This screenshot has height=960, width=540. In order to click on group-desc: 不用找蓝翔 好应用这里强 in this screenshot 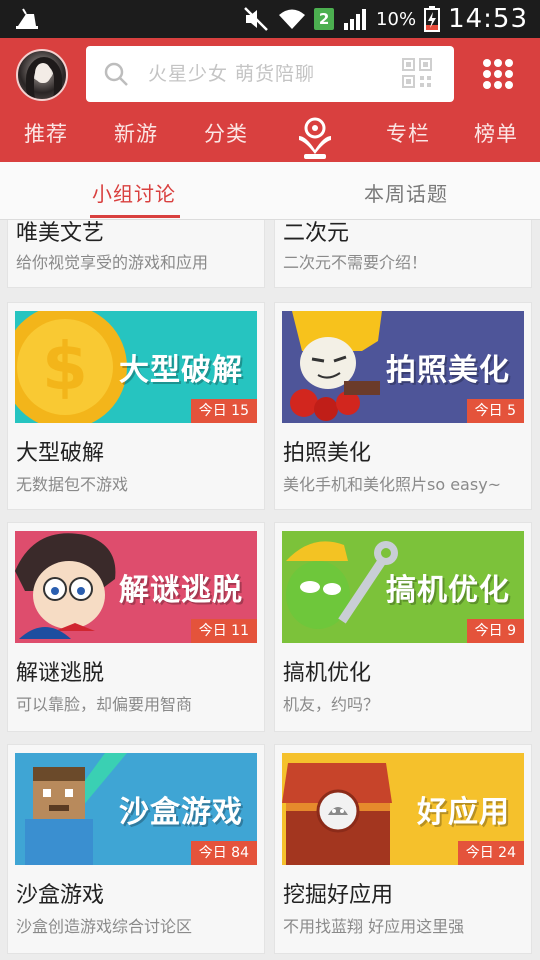, I will do `click(374, 926)`.